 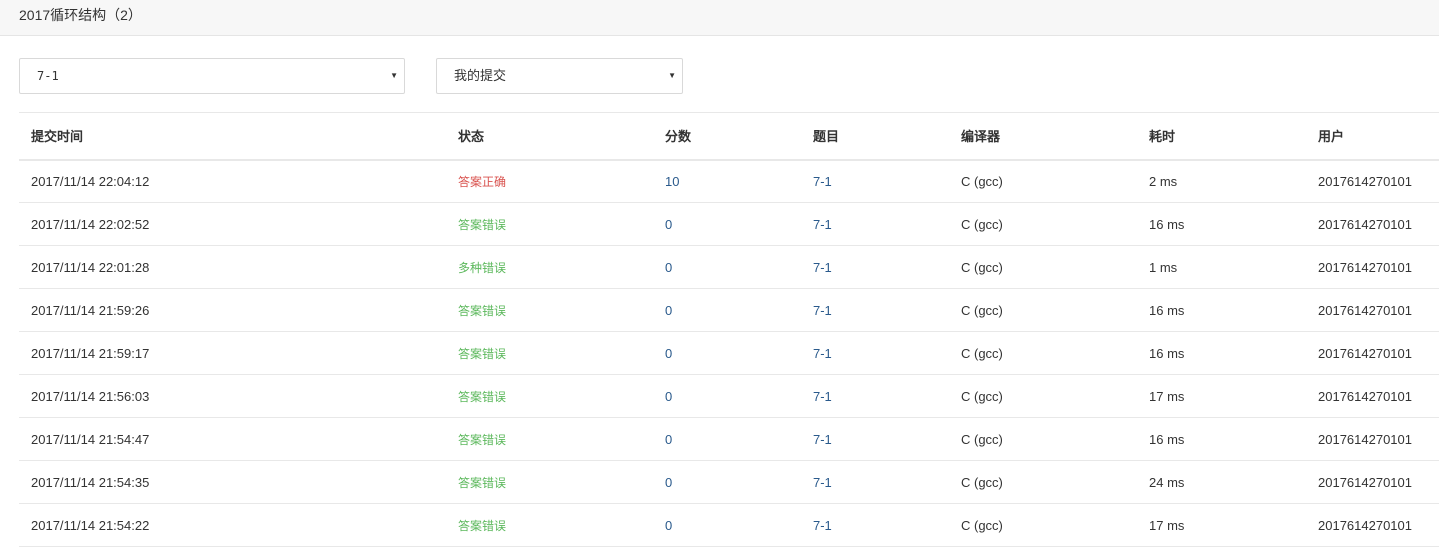 What do you see at coordinates (212, 76) in the screenshot?
I see `problem-select: 7-1 ▼` at bounding box center [212, 76].